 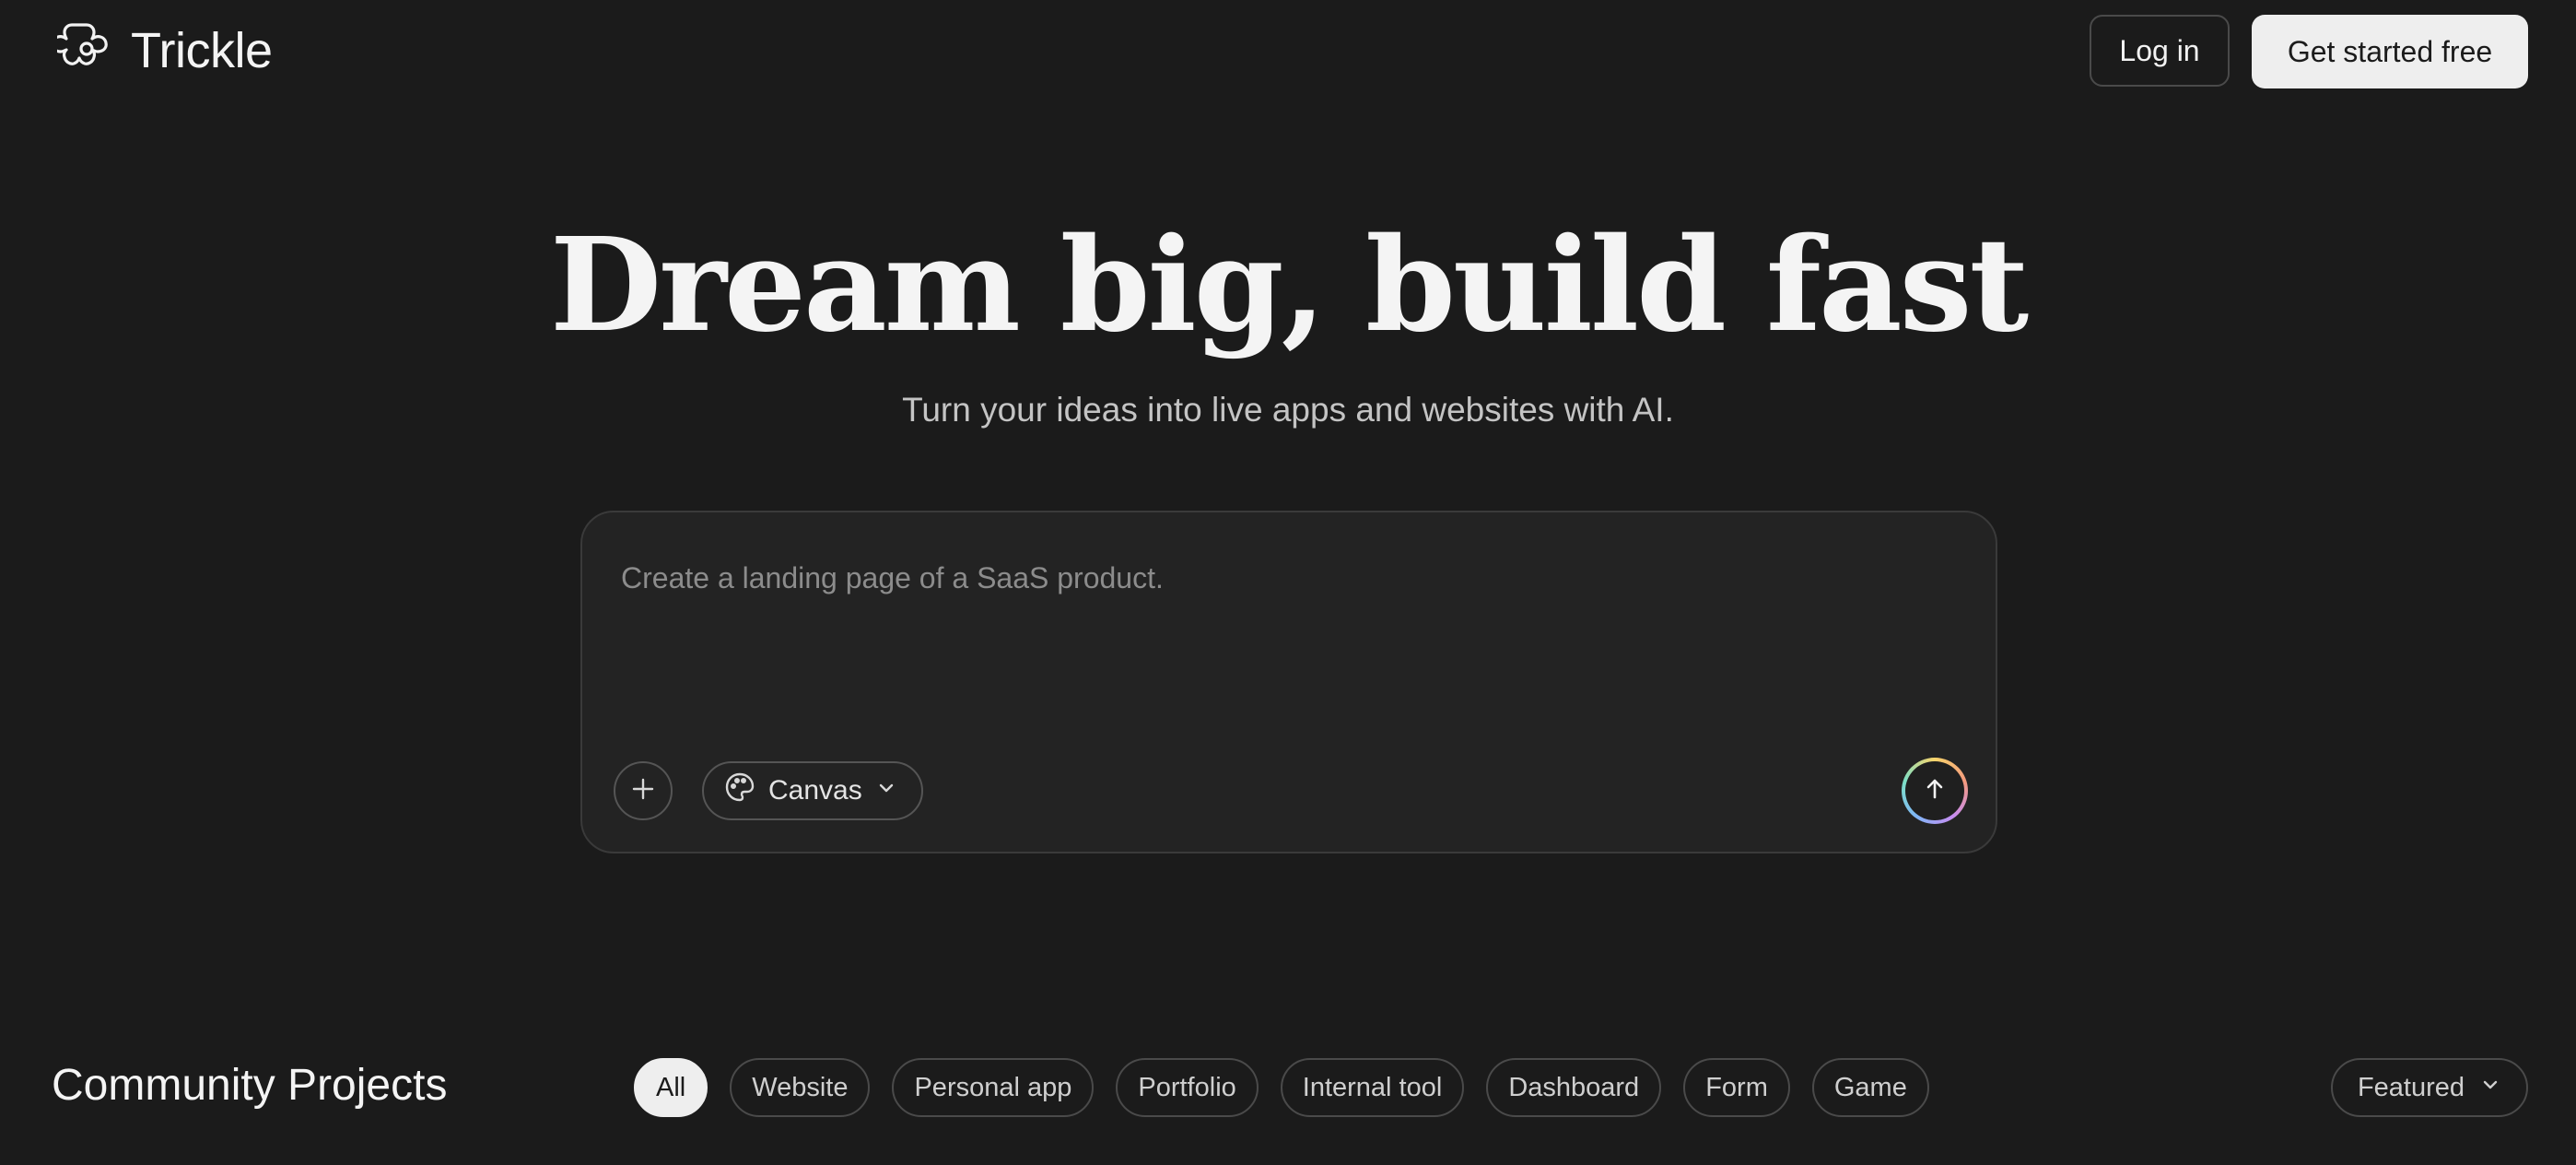 What do you see at coordinates (2411, 1087) in the screenshot?
I see `sort-label: Featured` at bounding box center [2411, 1087].